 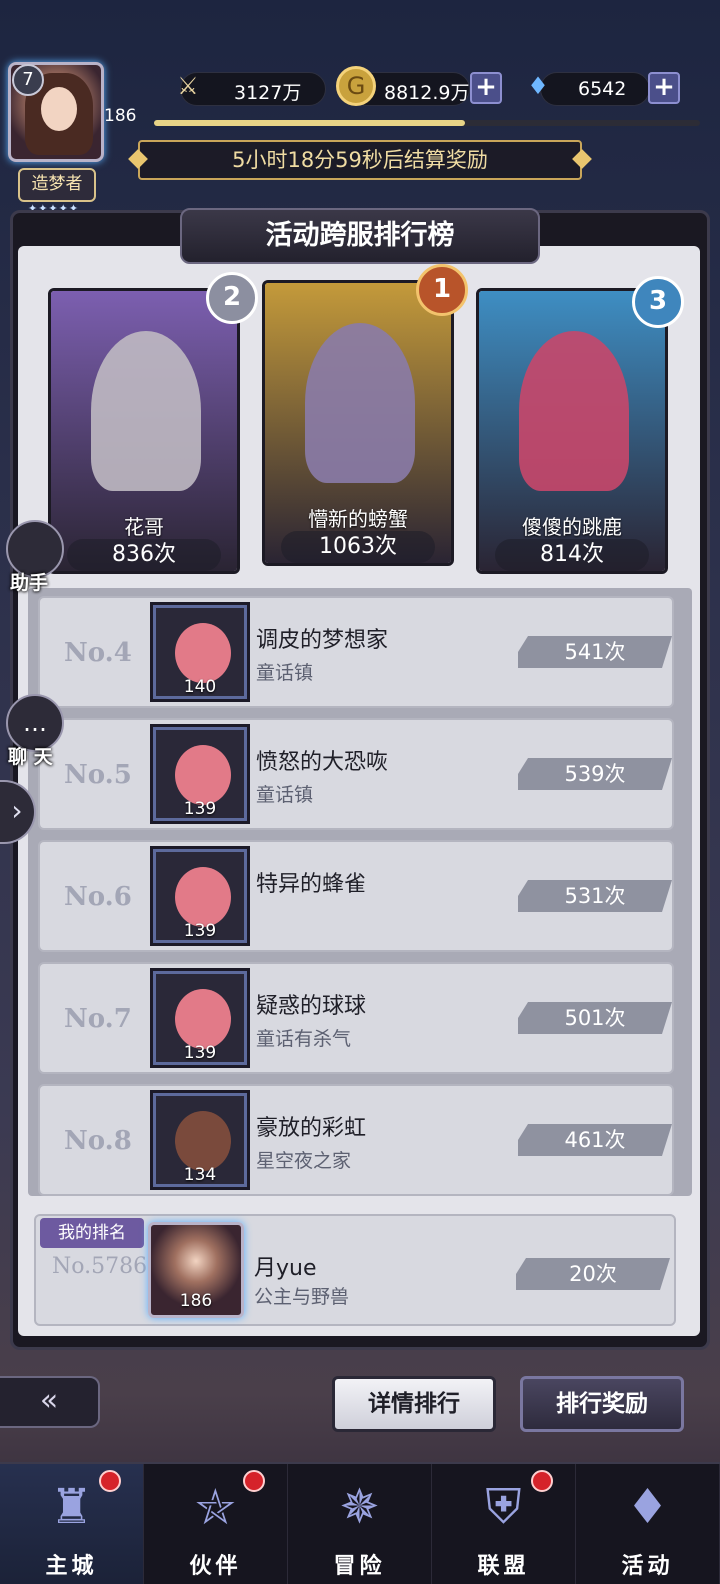 I want to click on score-badge: 501次, so click(x=595, y=1018).